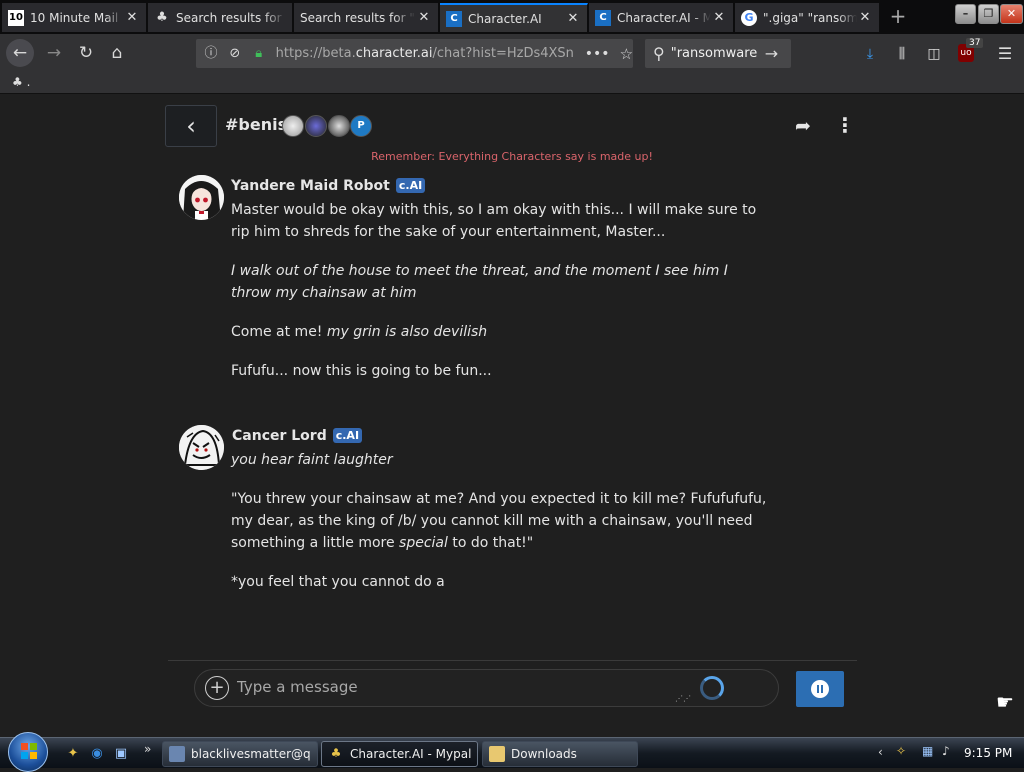 This screenshot has height=772, width=1024. What do you see at coordinates (86, 53) in the screenshot?
I see `reload-button: ↻` at bounding box center [86, 53].